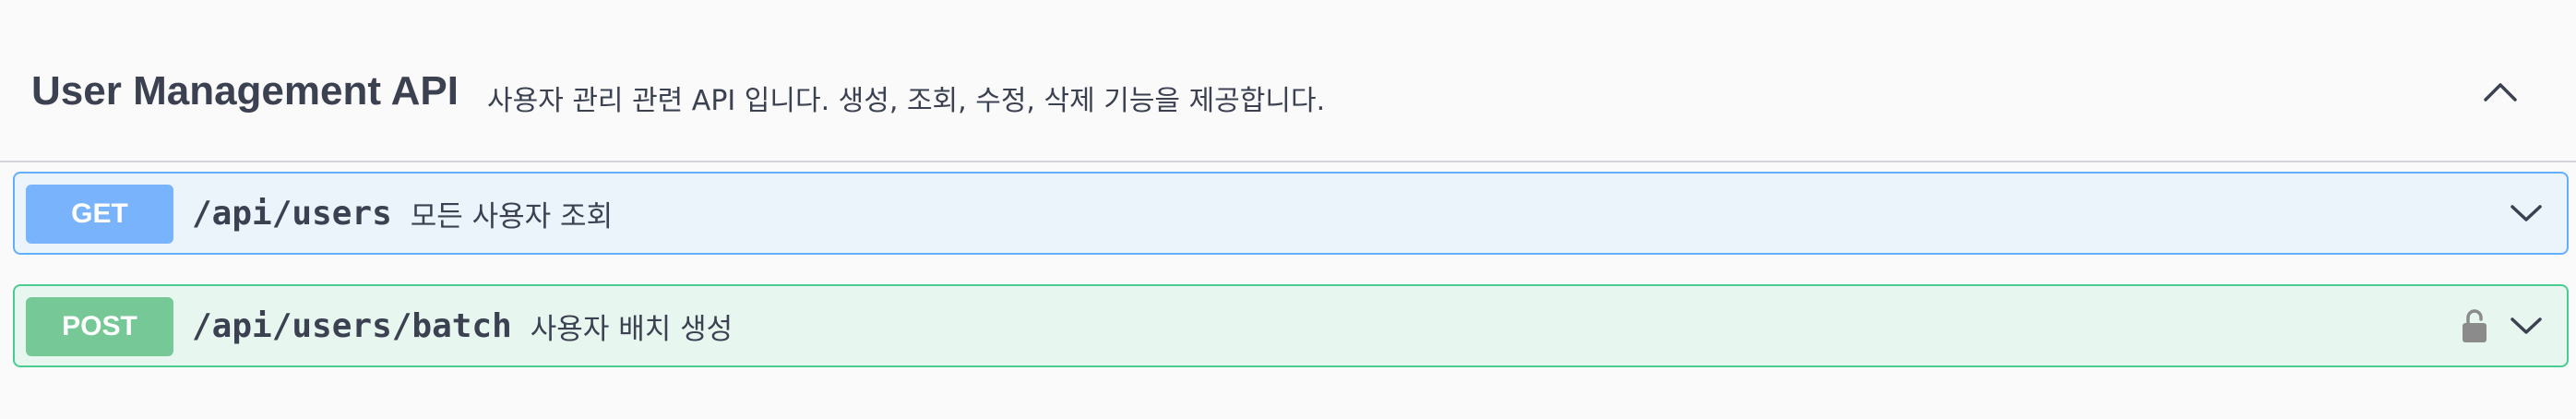  I want to click on authorize-button, so click(2474, 326).